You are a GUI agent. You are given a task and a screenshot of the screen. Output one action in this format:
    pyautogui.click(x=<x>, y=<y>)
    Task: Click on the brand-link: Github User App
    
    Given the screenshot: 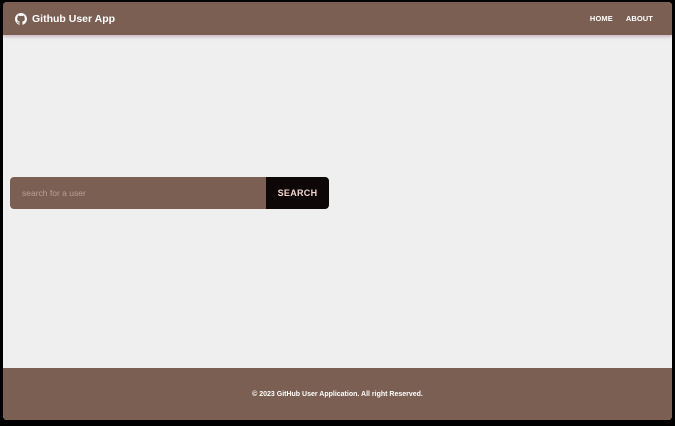 What is the action you would take?
    pyautogui.click(x=65, y=18)
    